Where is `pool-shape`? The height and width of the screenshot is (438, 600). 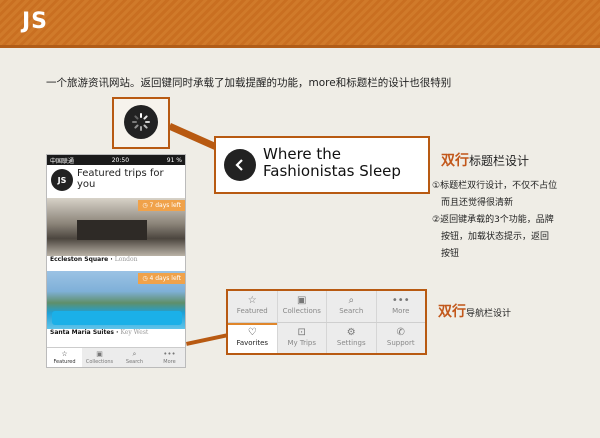 pool-shape is located at coordinates (117, 318).